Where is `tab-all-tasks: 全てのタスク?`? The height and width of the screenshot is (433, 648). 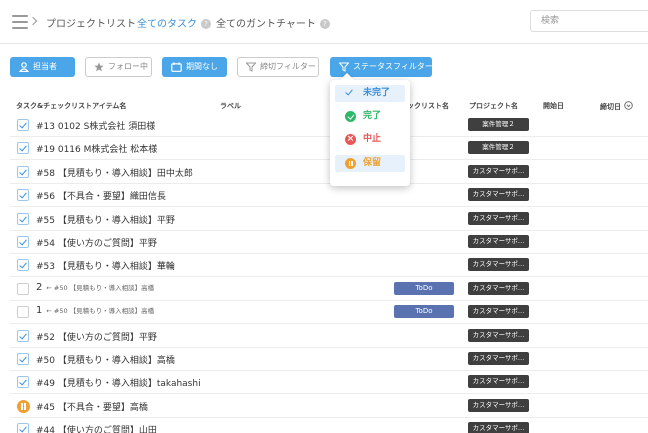 tab-all-tasks: 全てのタスク? is located at coordinates (174, 22).